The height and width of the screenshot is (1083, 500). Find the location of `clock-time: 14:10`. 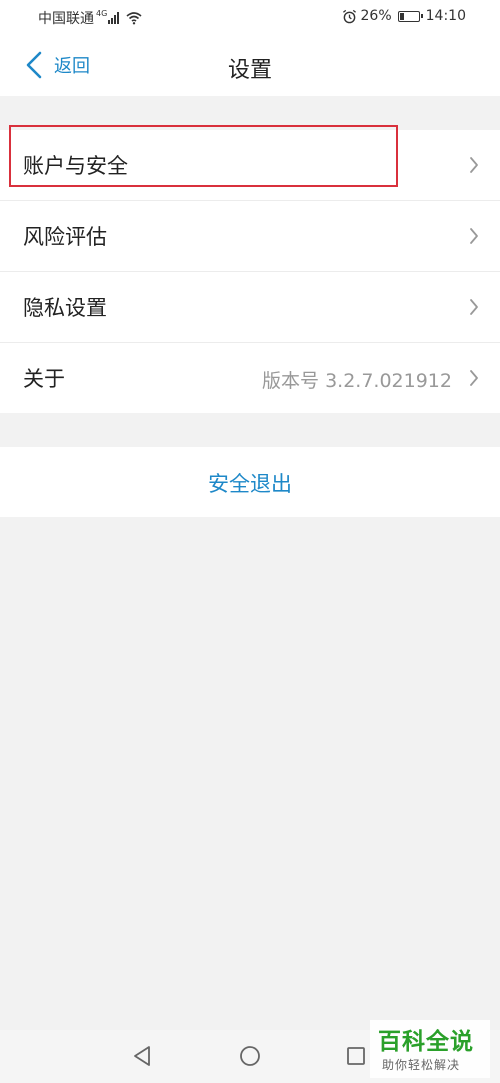

clock-time: 14:10 is located at coordinates (445, 16).